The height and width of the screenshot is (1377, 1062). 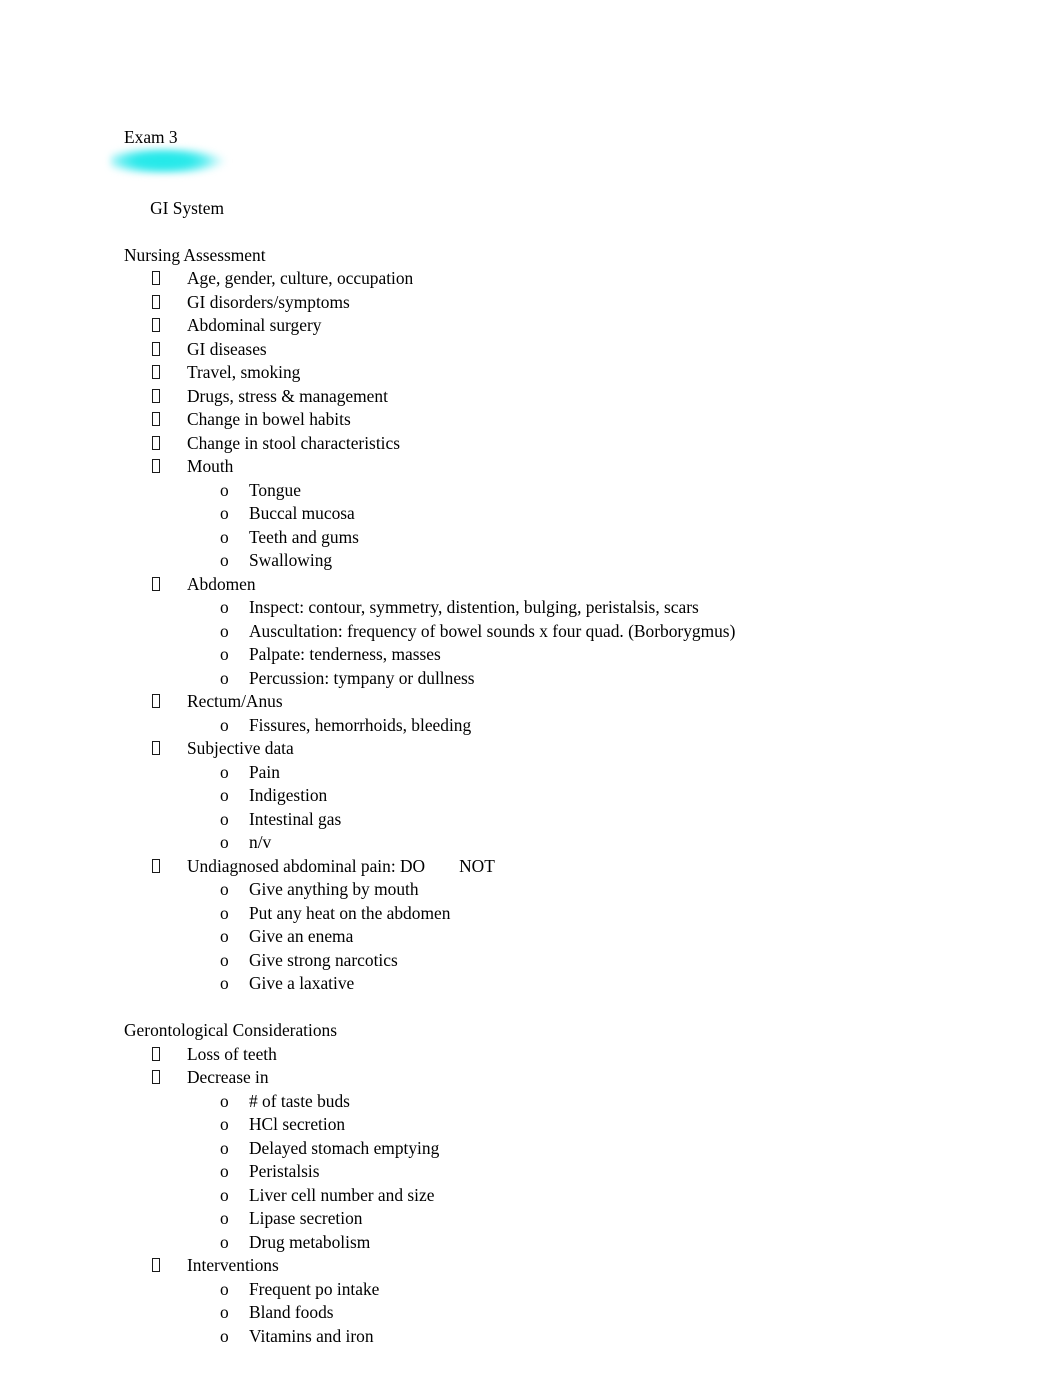 I want to click on outline-item-label: Give strong narcotics, so click(x=323, y=959).